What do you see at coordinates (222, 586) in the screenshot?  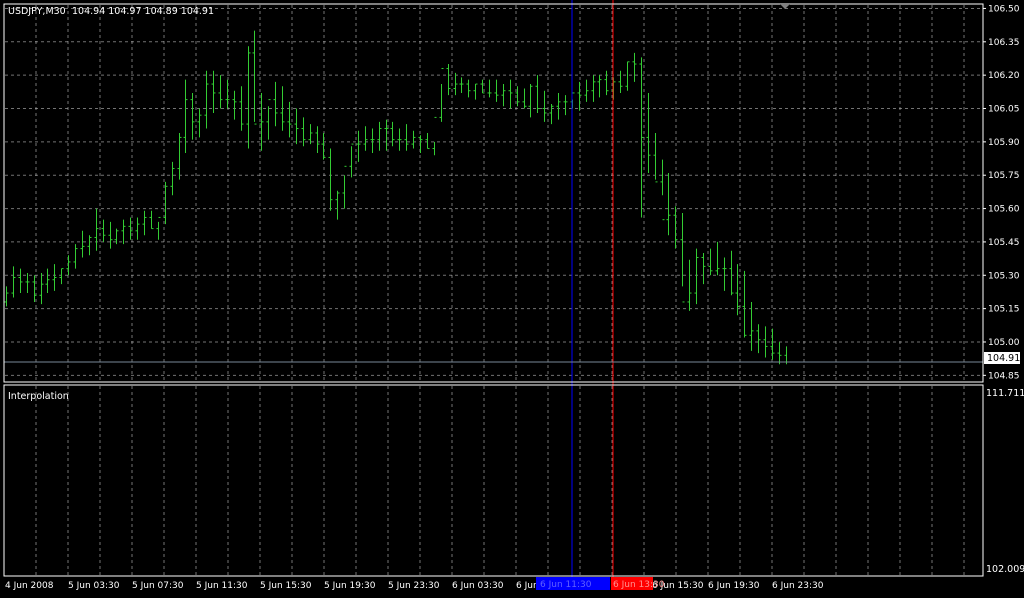 I see `x-tick-label: 5 Jun 11:30` at bounding box center [222, 586].